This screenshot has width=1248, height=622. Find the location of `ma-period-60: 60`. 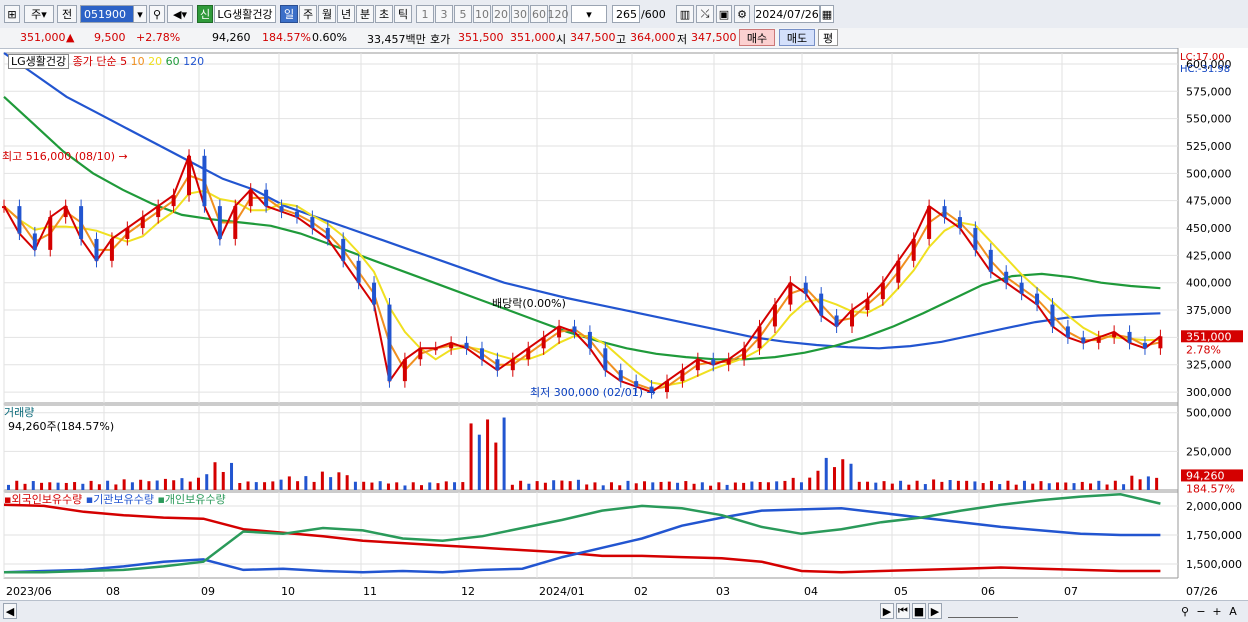

ma-period-60: 60 is located at coordinates (174, 61).